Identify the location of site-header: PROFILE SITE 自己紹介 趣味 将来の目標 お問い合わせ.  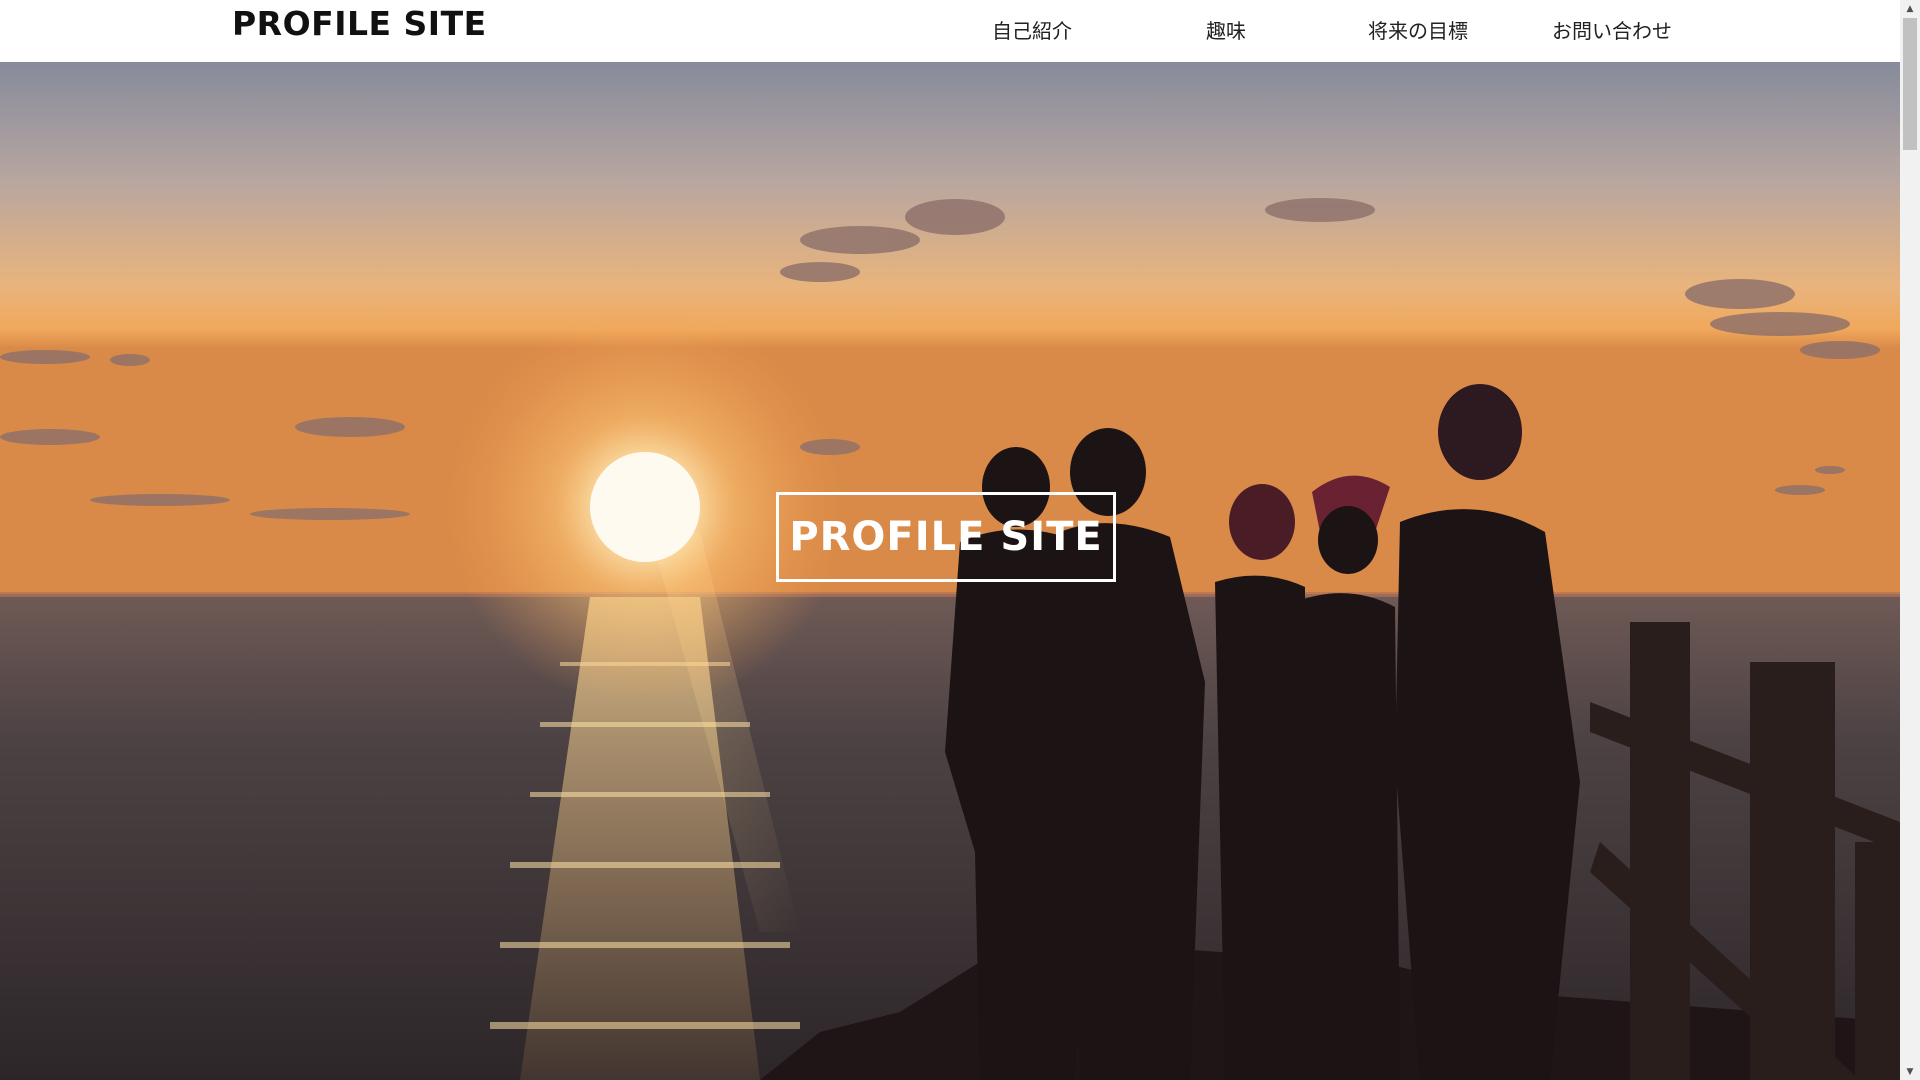
(950, 31).